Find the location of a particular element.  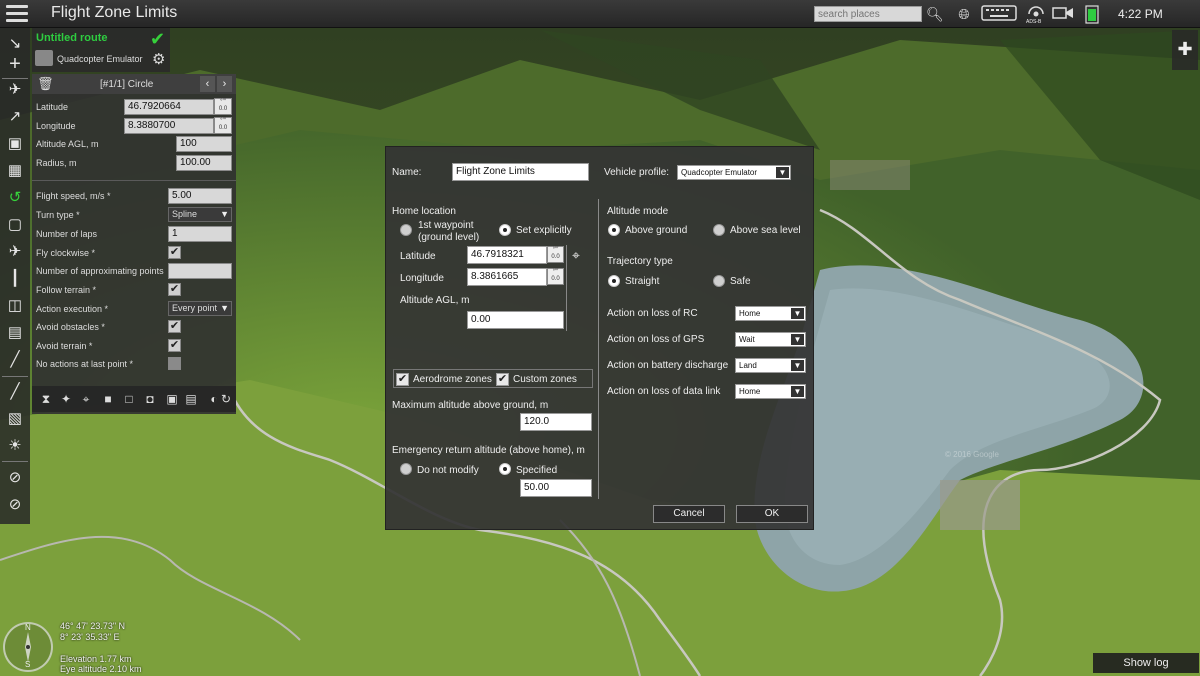

latitude-input: 46.7920664 is located at coordinates (169, 107).